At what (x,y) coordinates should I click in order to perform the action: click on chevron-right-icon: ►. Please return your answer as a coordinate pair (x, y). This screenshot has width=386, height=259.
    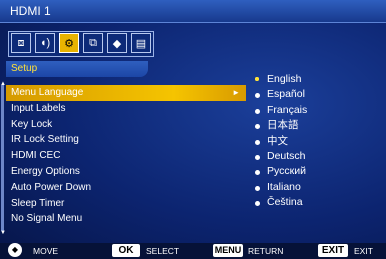
    Looking at the image, I should click on (236, 92).